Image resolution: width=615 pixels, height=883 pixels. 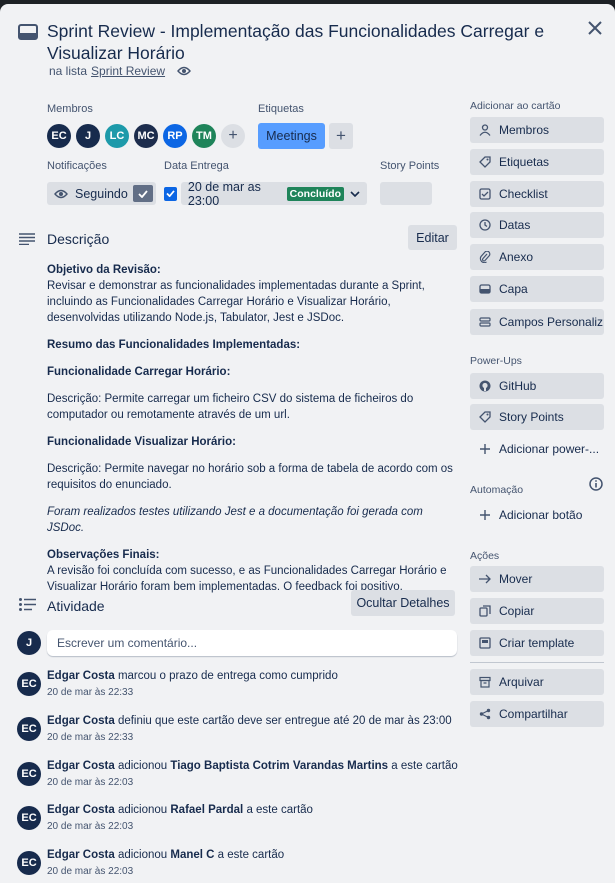 What do you see at coordinates (485, 714) in the screenshot?
I see `share-icon` at bounding box center [485, 714].